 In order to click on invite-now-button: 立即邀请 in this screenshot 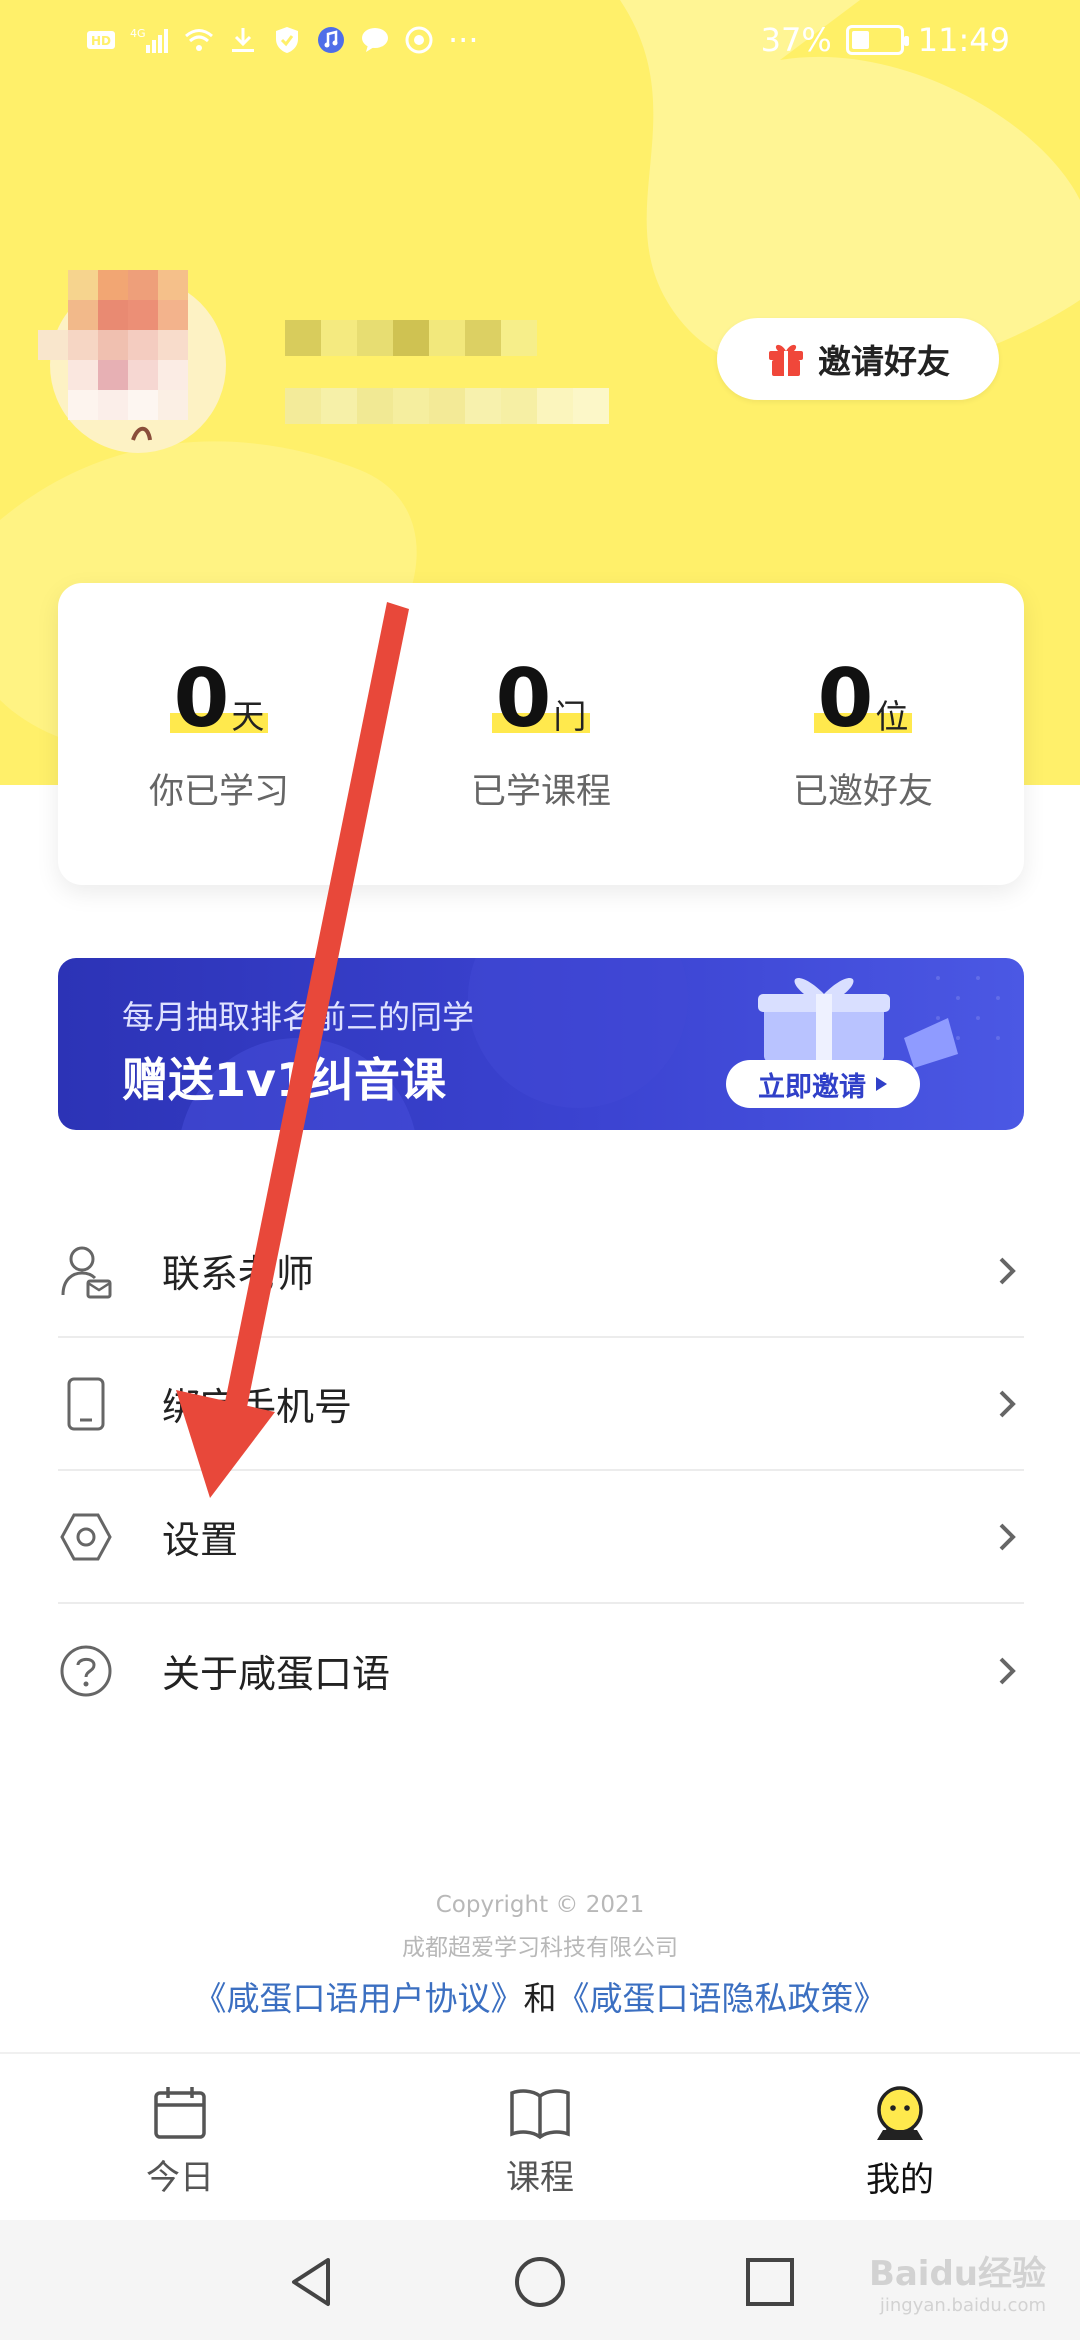, I will do `click(823, 1084)`.